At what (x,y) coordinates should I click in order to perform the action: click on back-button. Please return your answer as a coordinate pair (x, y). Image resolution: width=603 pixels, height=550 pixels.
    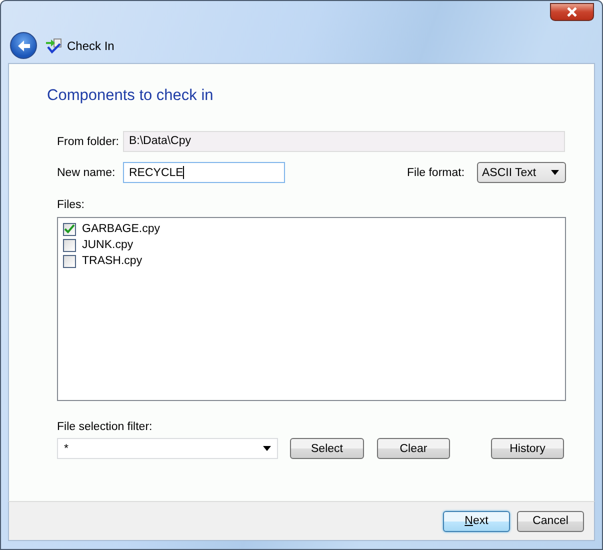
    Looking at the image, I should click on (23, 45).